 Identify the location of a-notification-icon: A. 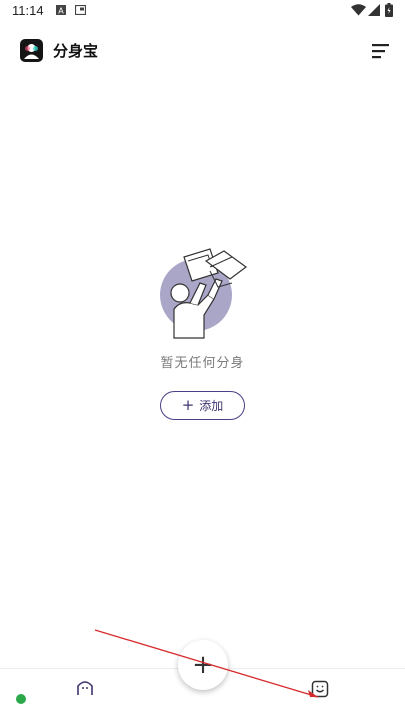
(61, 10).